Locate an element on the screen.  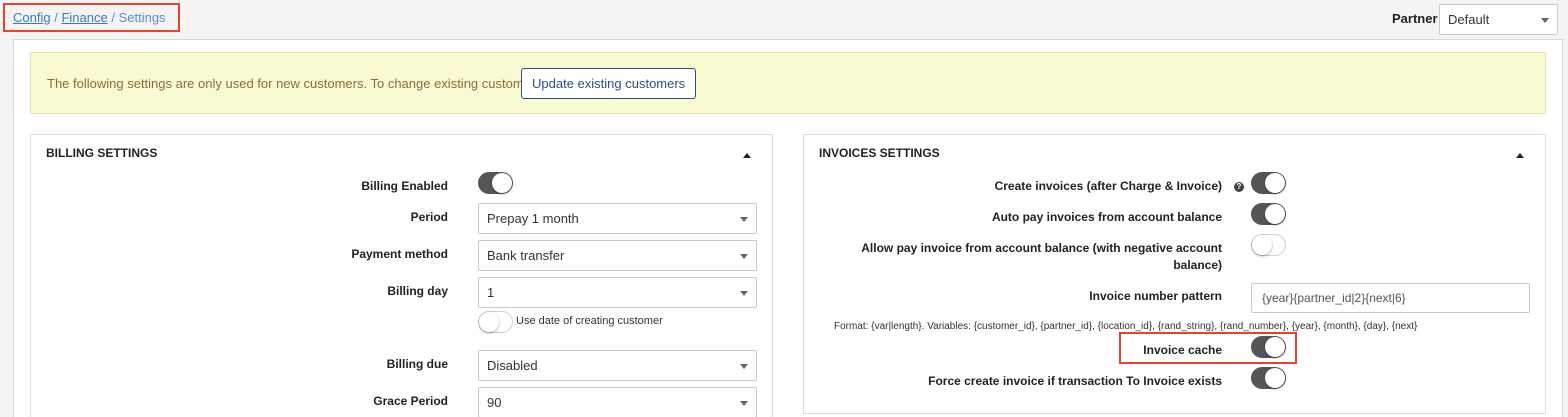
billing-day-label: Billing day is located at coordinates (417, 291).